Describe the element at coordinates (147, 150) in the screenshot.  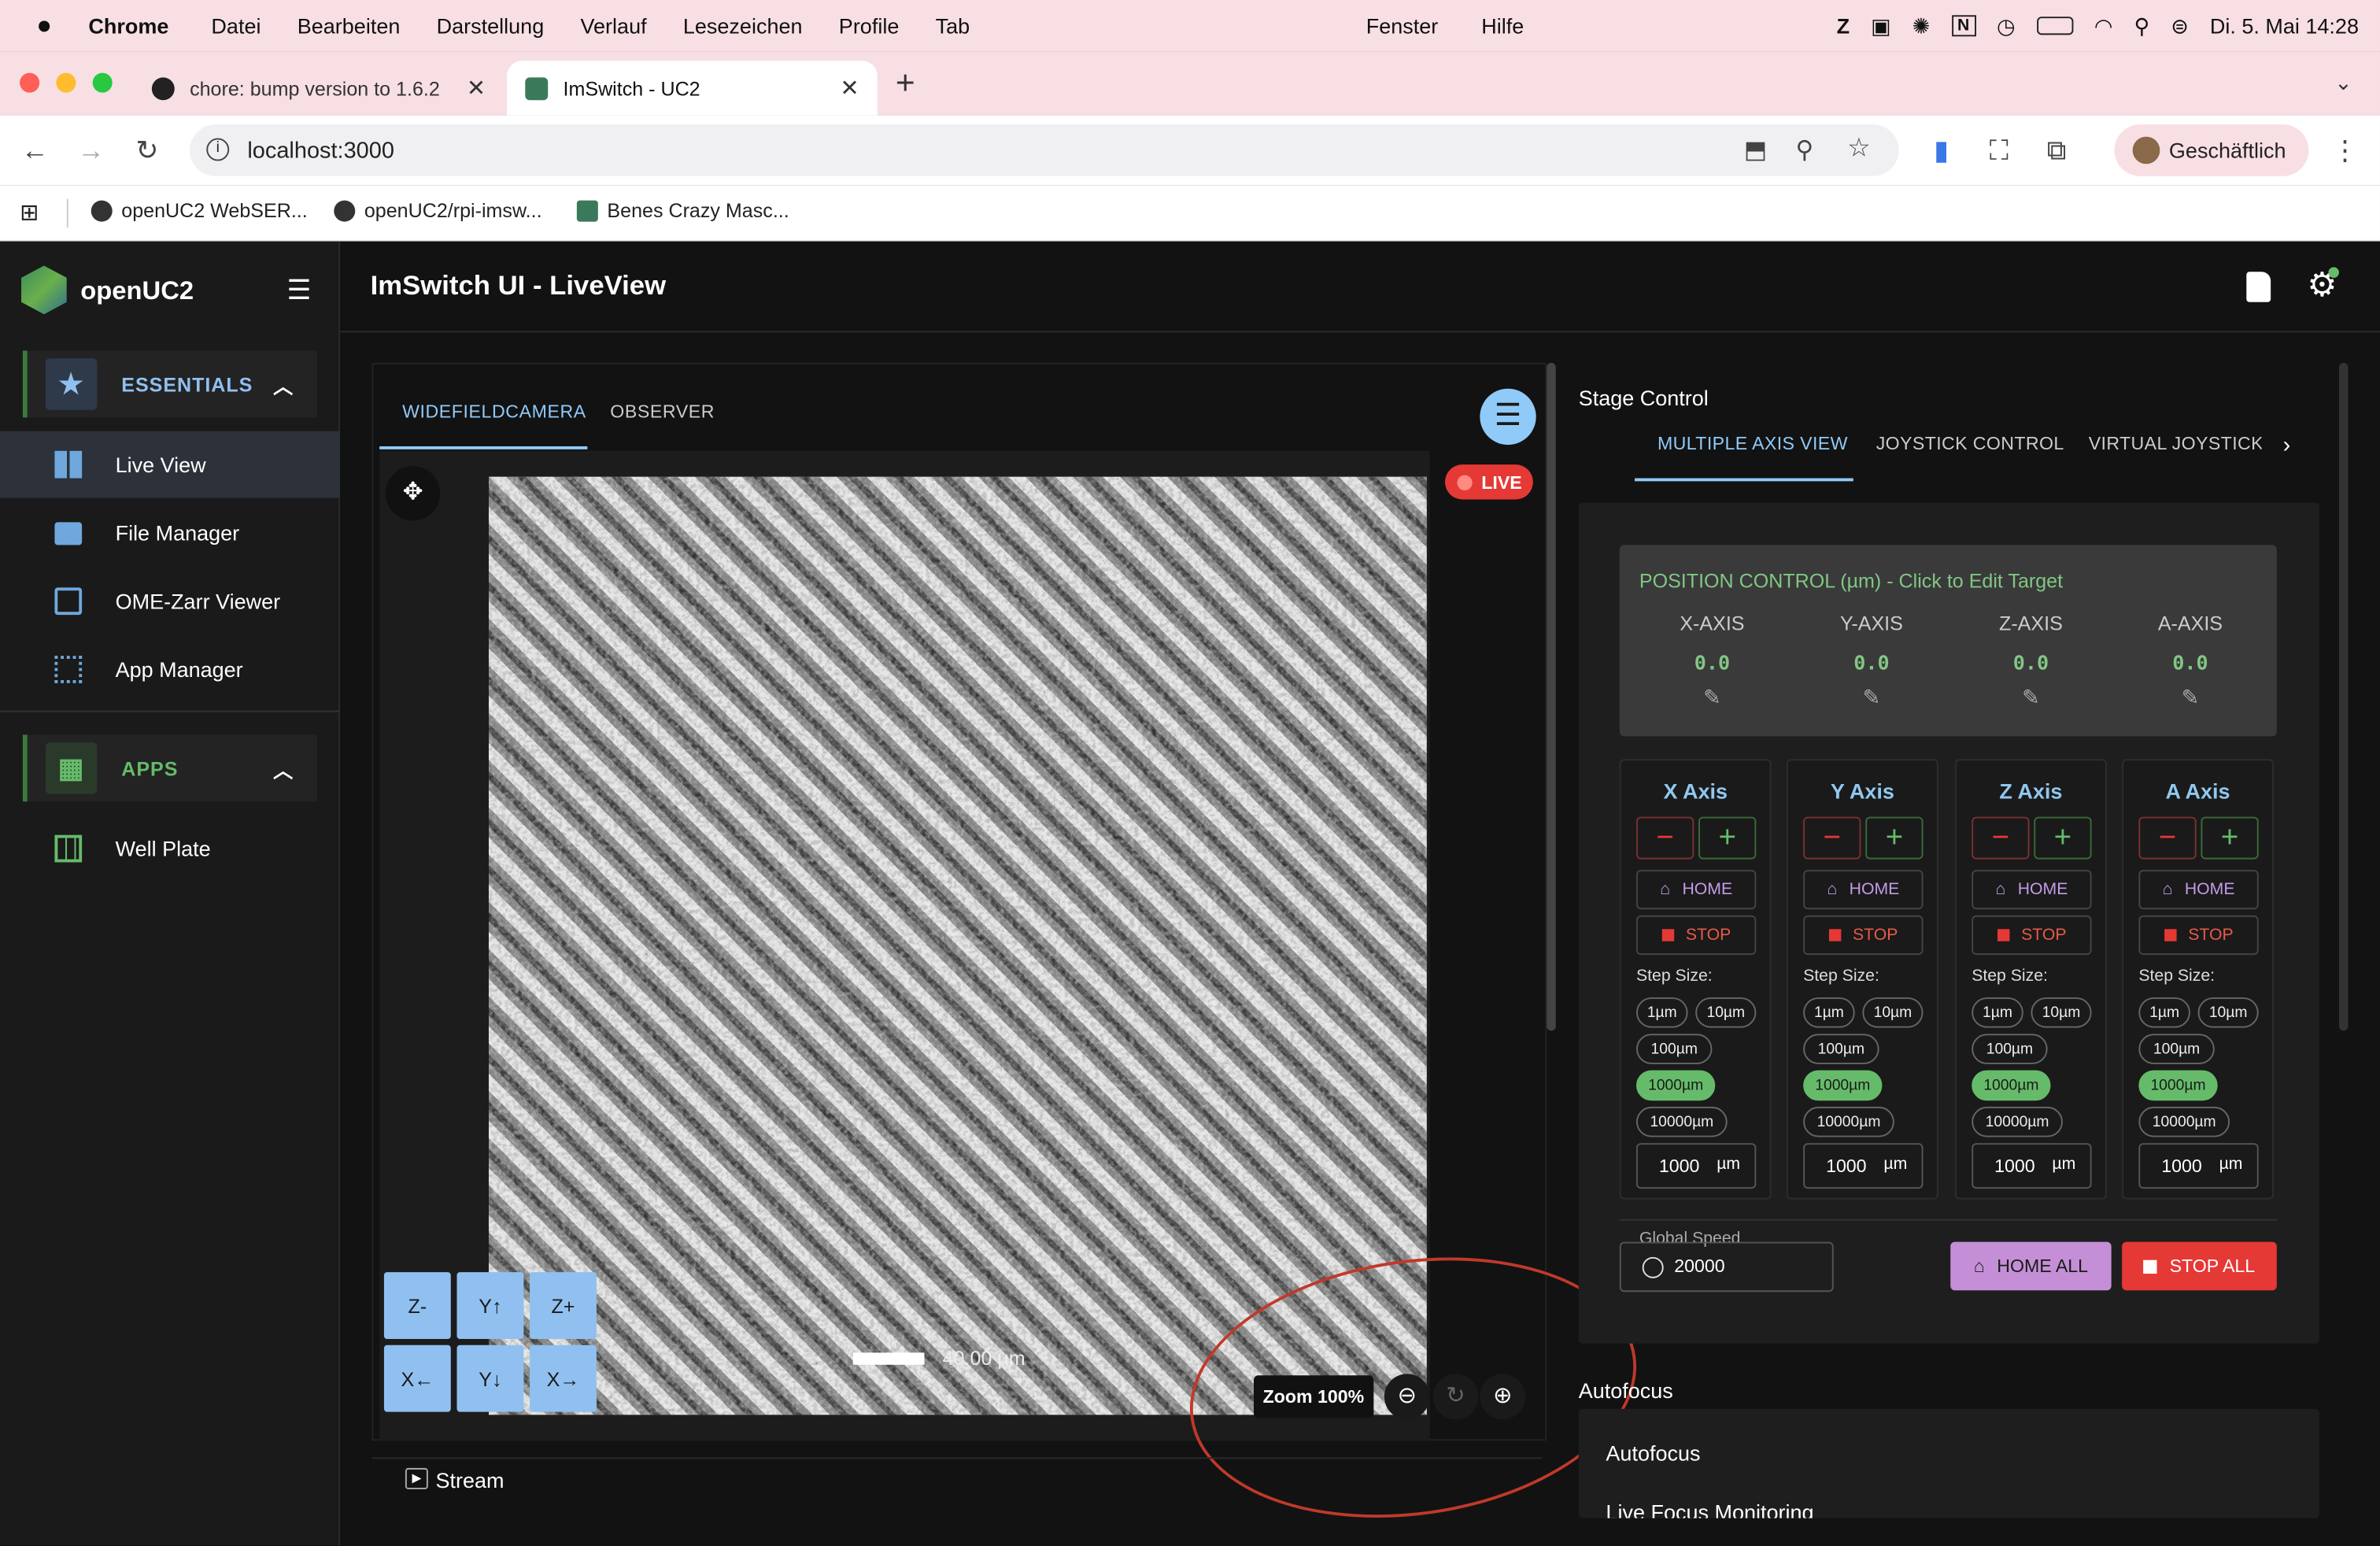
I see `reload-icon: ↻` at that location.